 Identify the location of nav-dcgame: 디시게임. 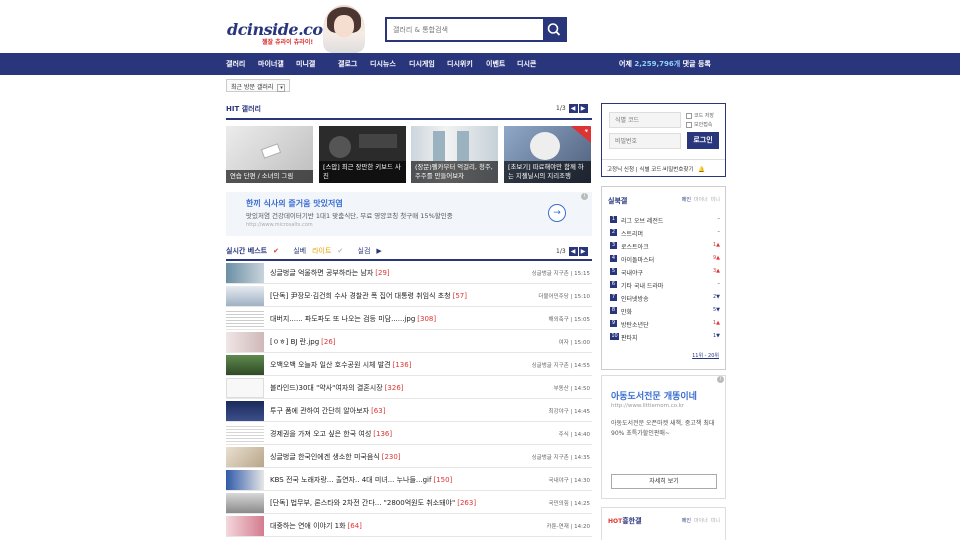
(422, 64).